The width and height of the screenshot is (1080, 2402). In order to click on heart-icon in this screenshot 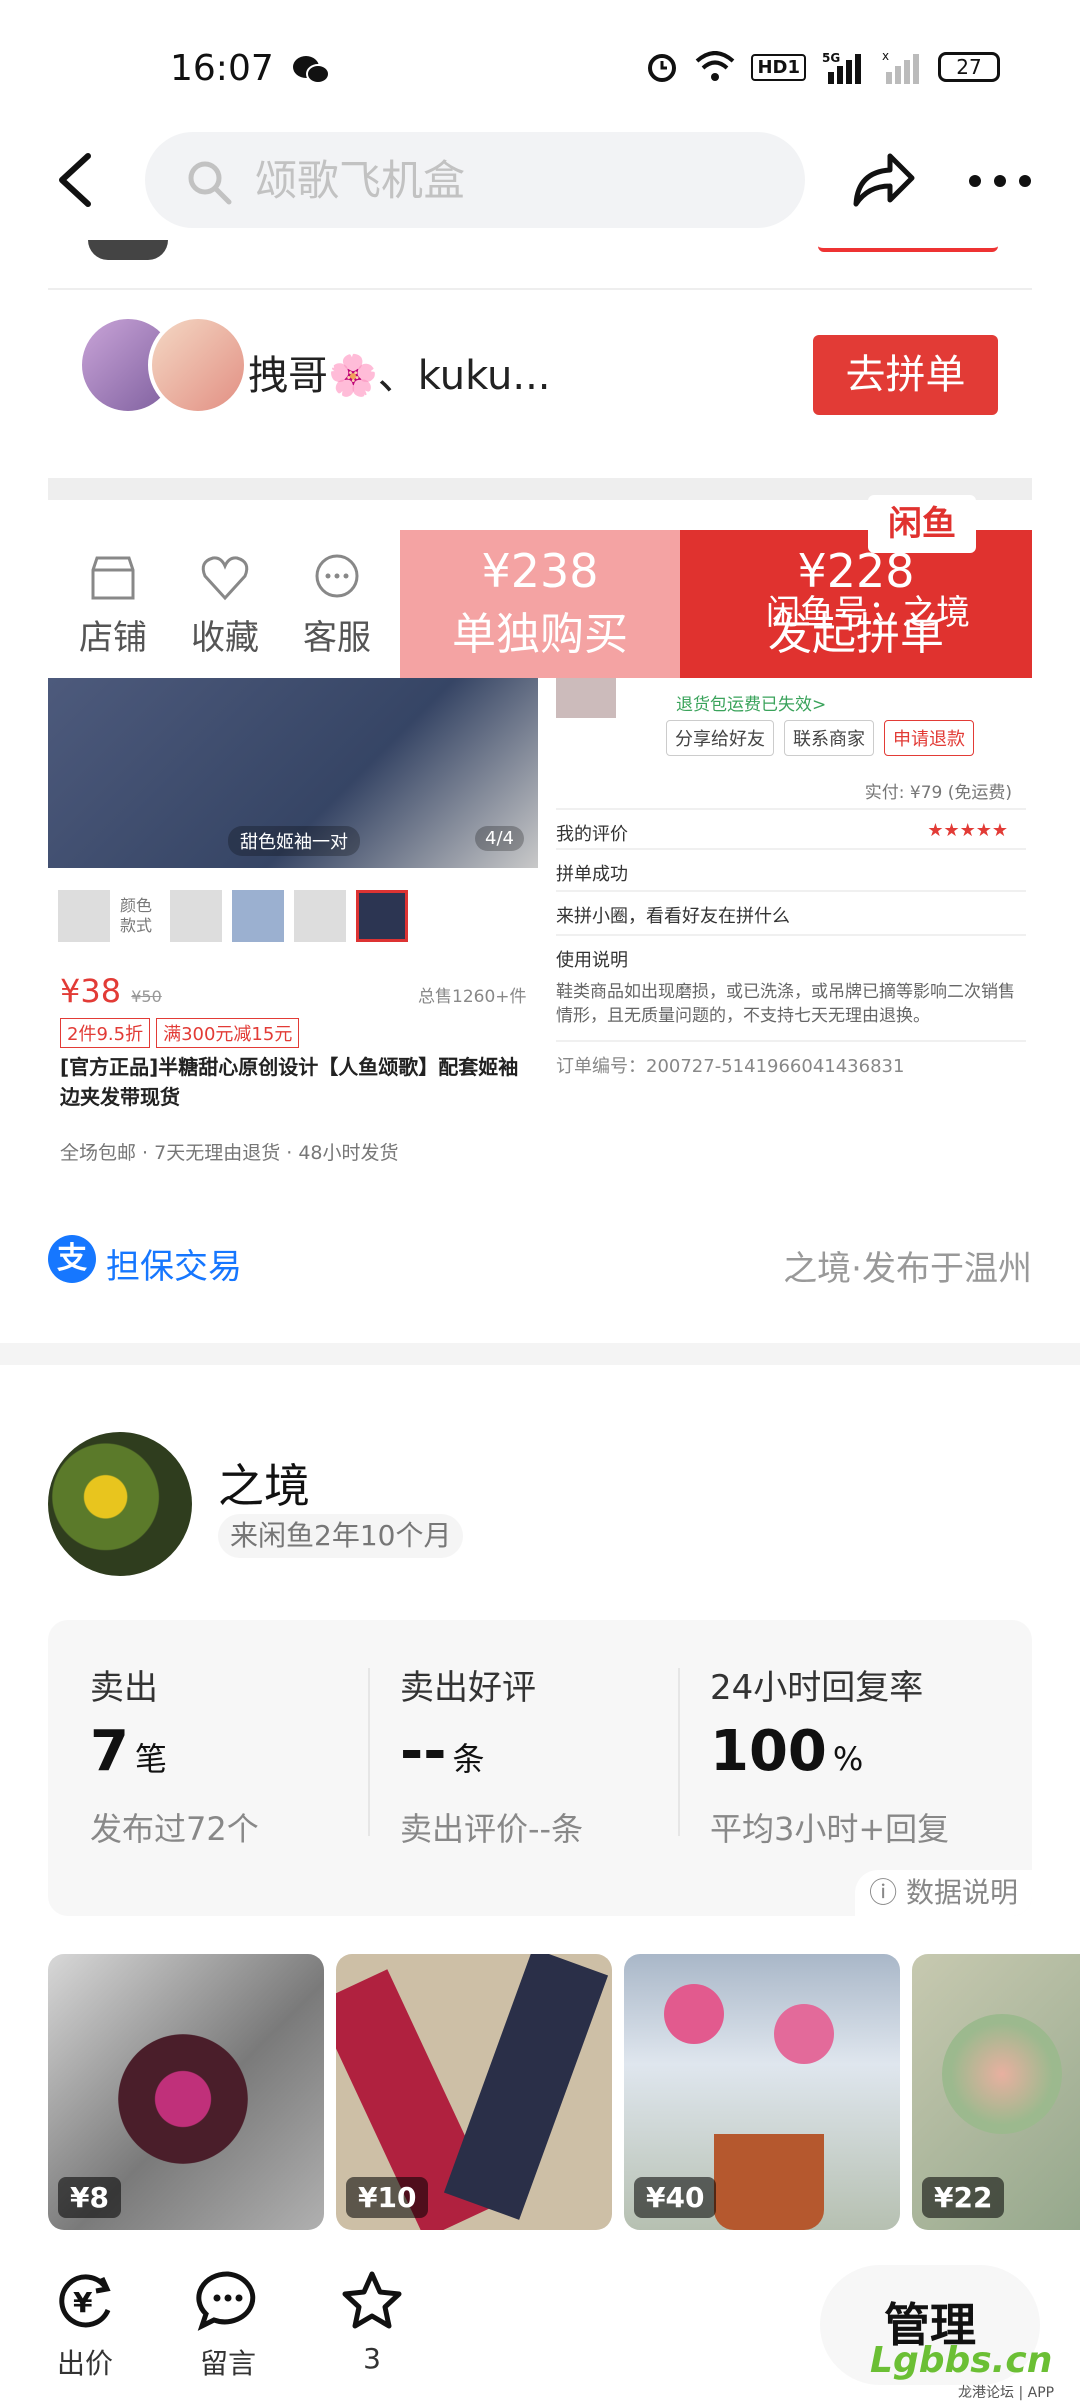, I will do `click(225, 578)`.